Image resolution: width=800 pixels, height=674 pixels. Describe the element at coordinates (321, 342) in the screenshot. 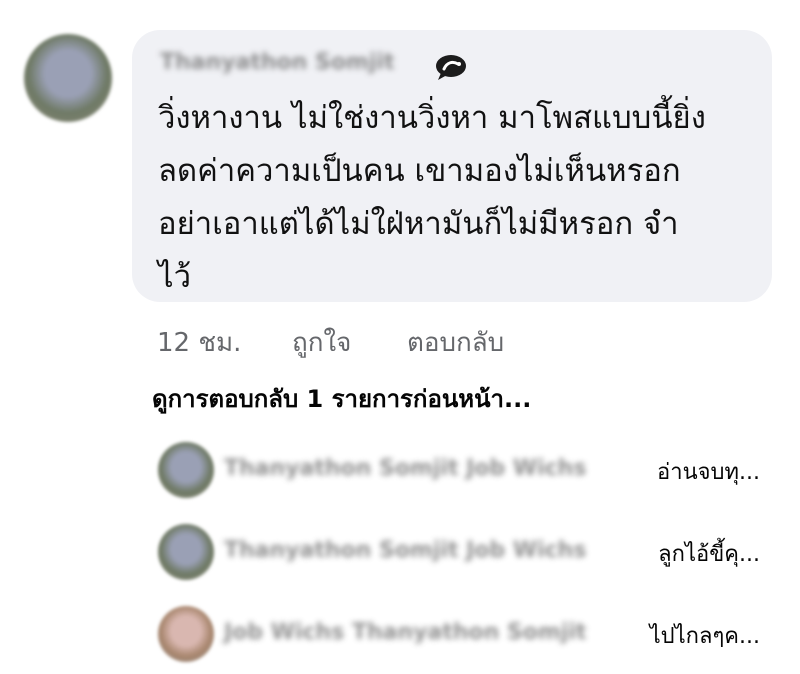

I see `like-button: ถูกใจ` at that location.